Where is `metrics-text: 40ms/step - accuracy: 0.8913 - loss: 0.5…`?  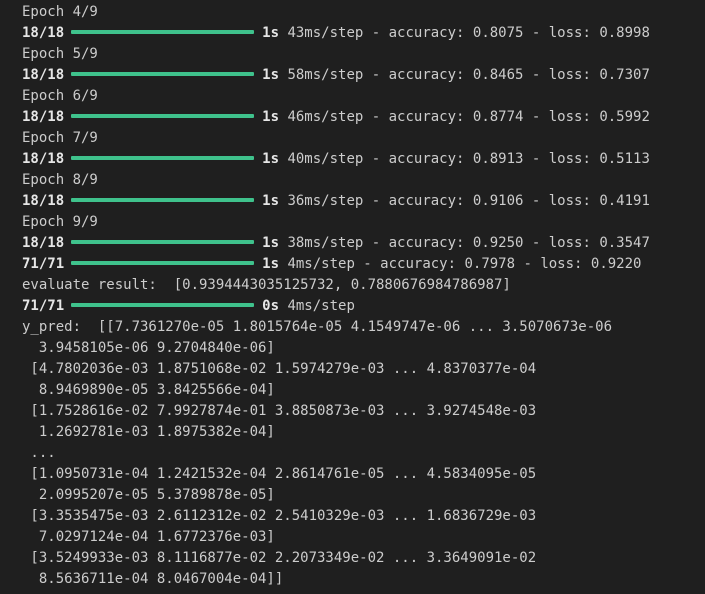
metrics-text: 40ms/step - accuracy: 0.8913 - loss: 0.5… is located at coordinates (468, 159).